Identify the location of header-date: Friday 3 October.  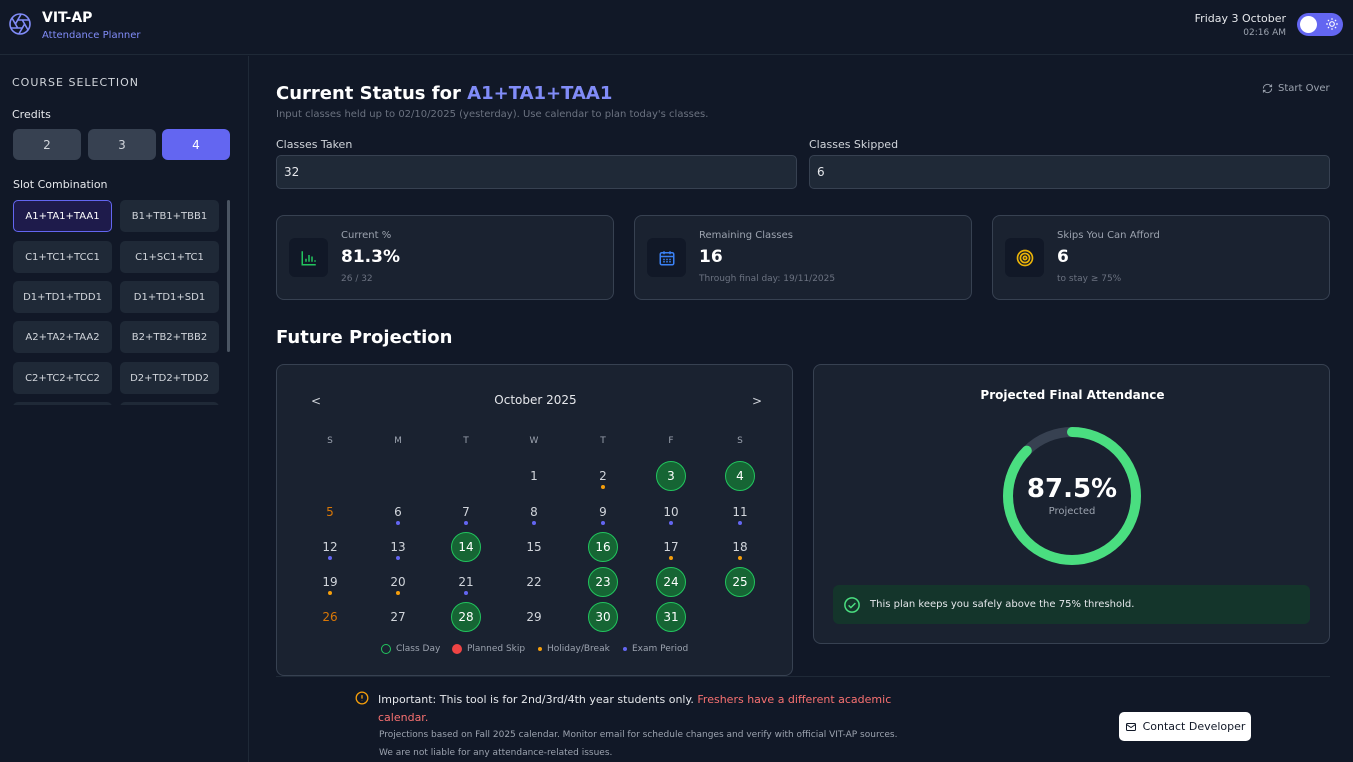
(1240, 18).